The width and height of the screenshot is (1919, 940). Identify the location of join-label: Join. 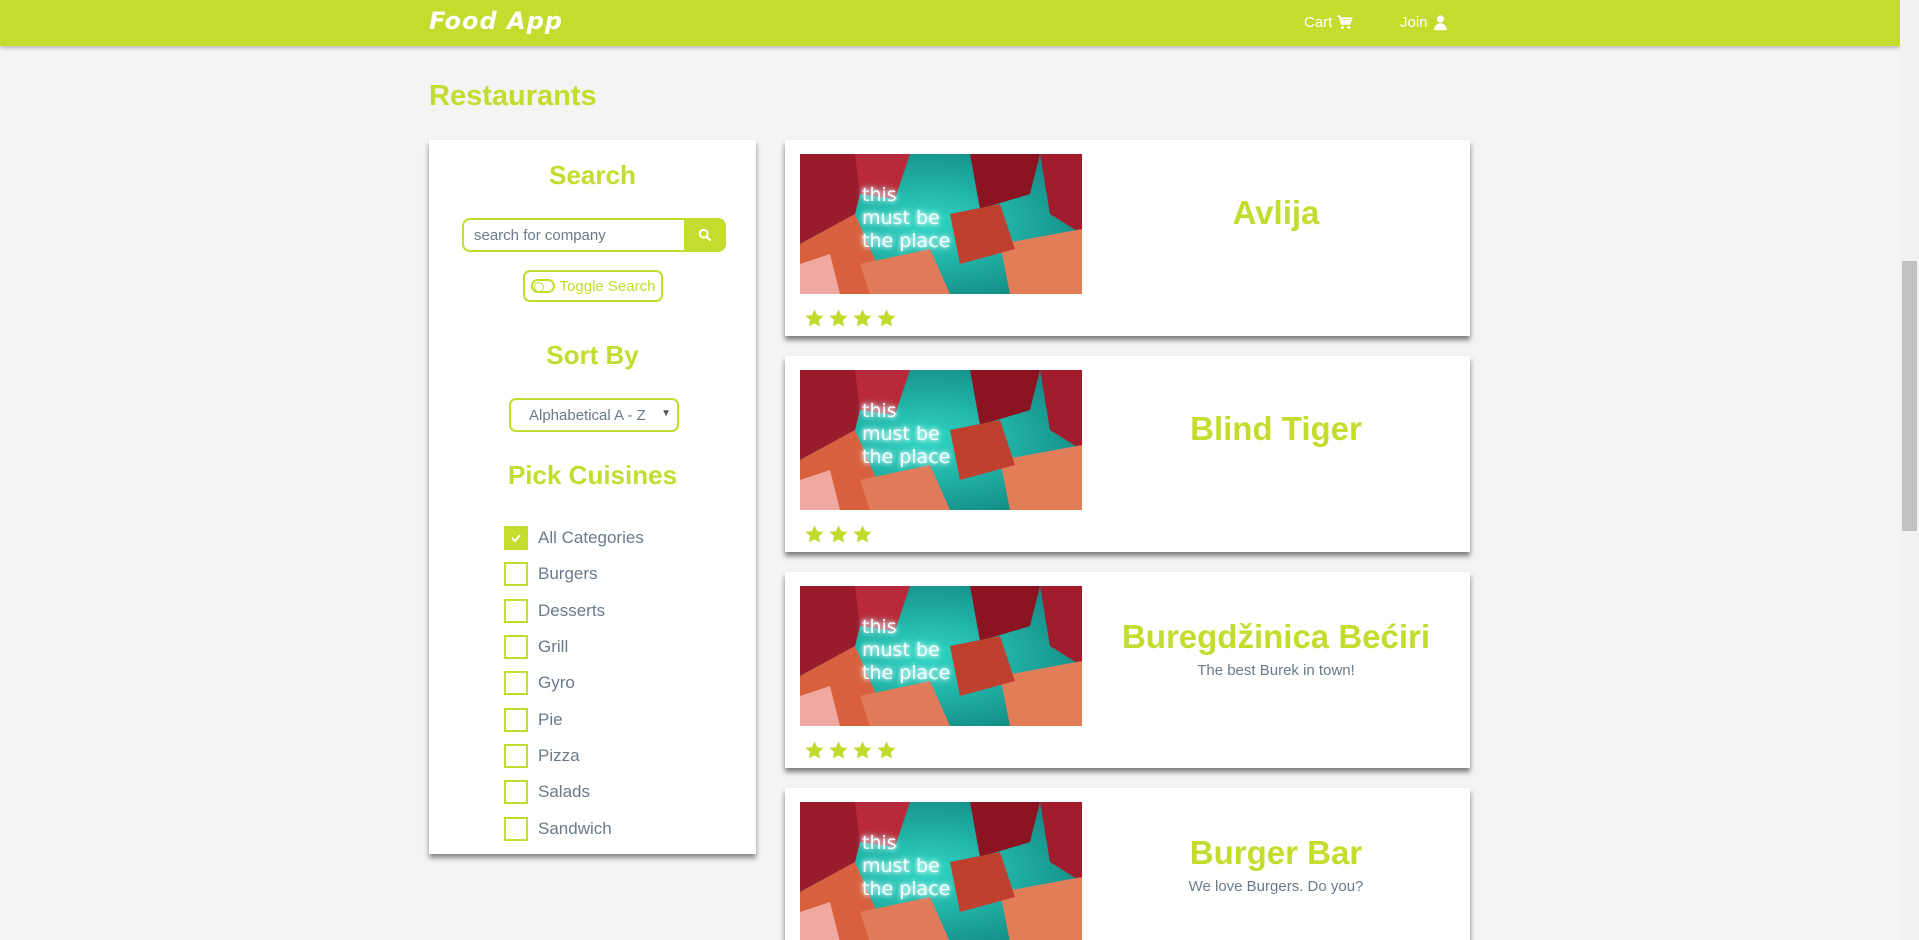
(1414, 22).